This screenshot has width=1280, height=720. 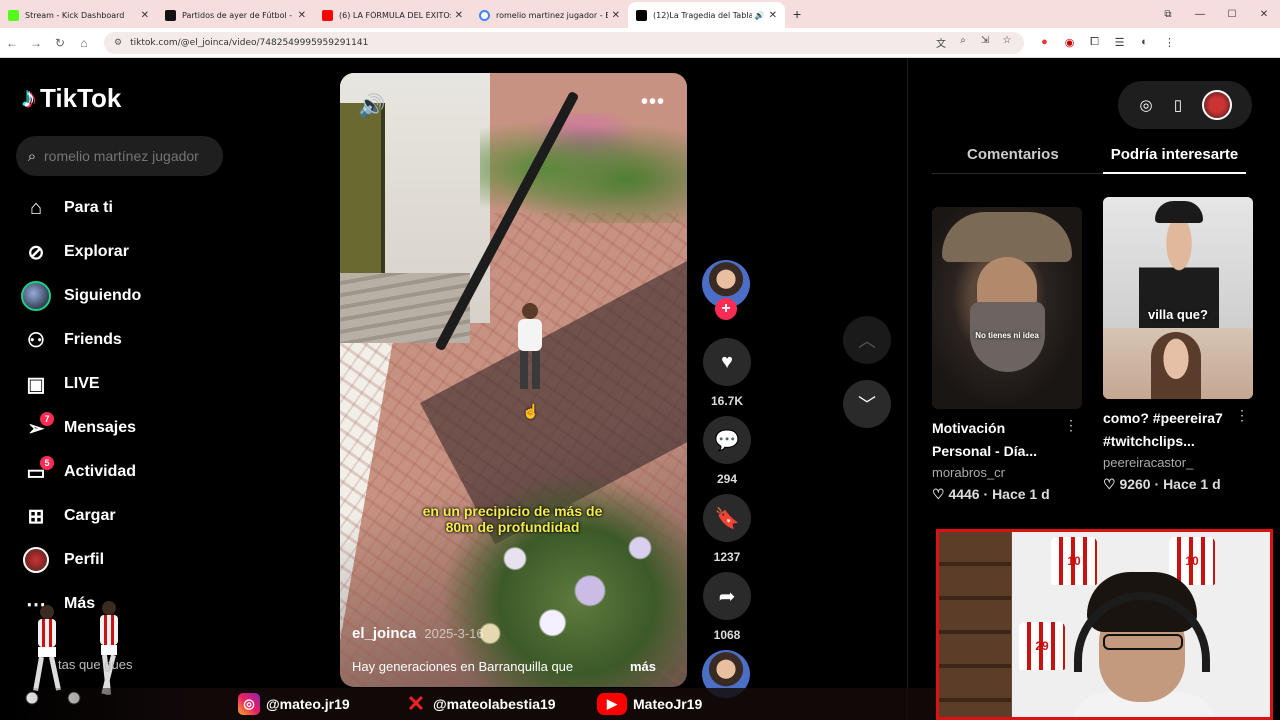 What do you see at coordinates (1069, 42) in the screenshot?
I see `opera-icon: ◉` at bounding box center [1069, 42].